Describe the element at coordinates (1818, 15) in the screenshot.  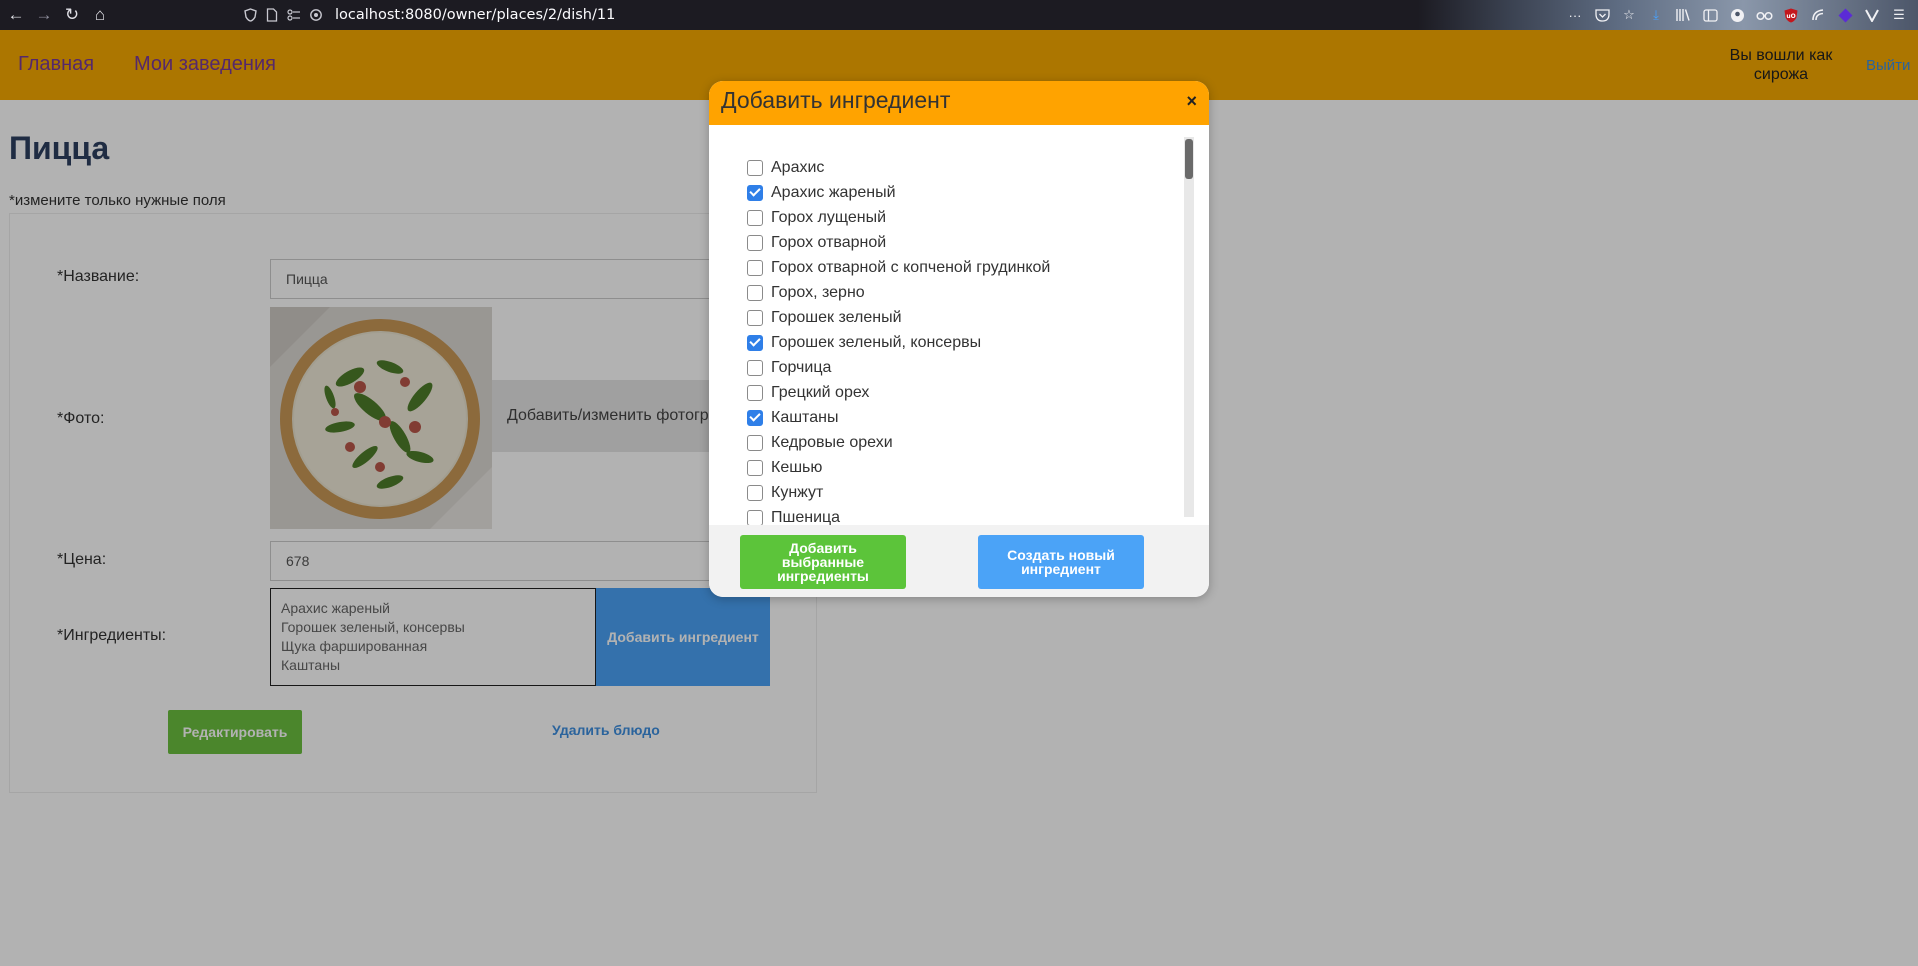
I see `extension-icon` at that location.